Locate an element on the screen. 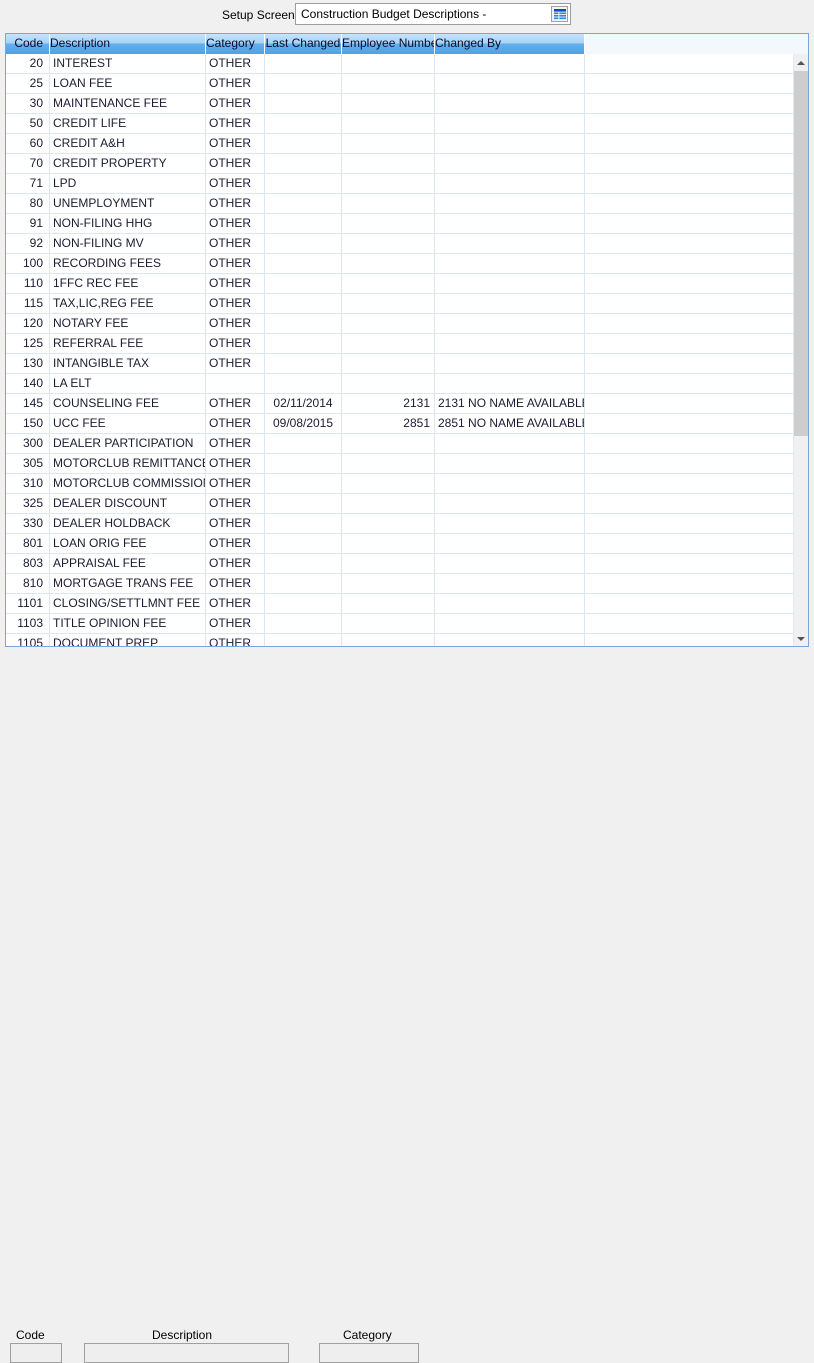 This screenshot has height=1363, width=814. cell-code: 91 is located at coordinates (28, 223).